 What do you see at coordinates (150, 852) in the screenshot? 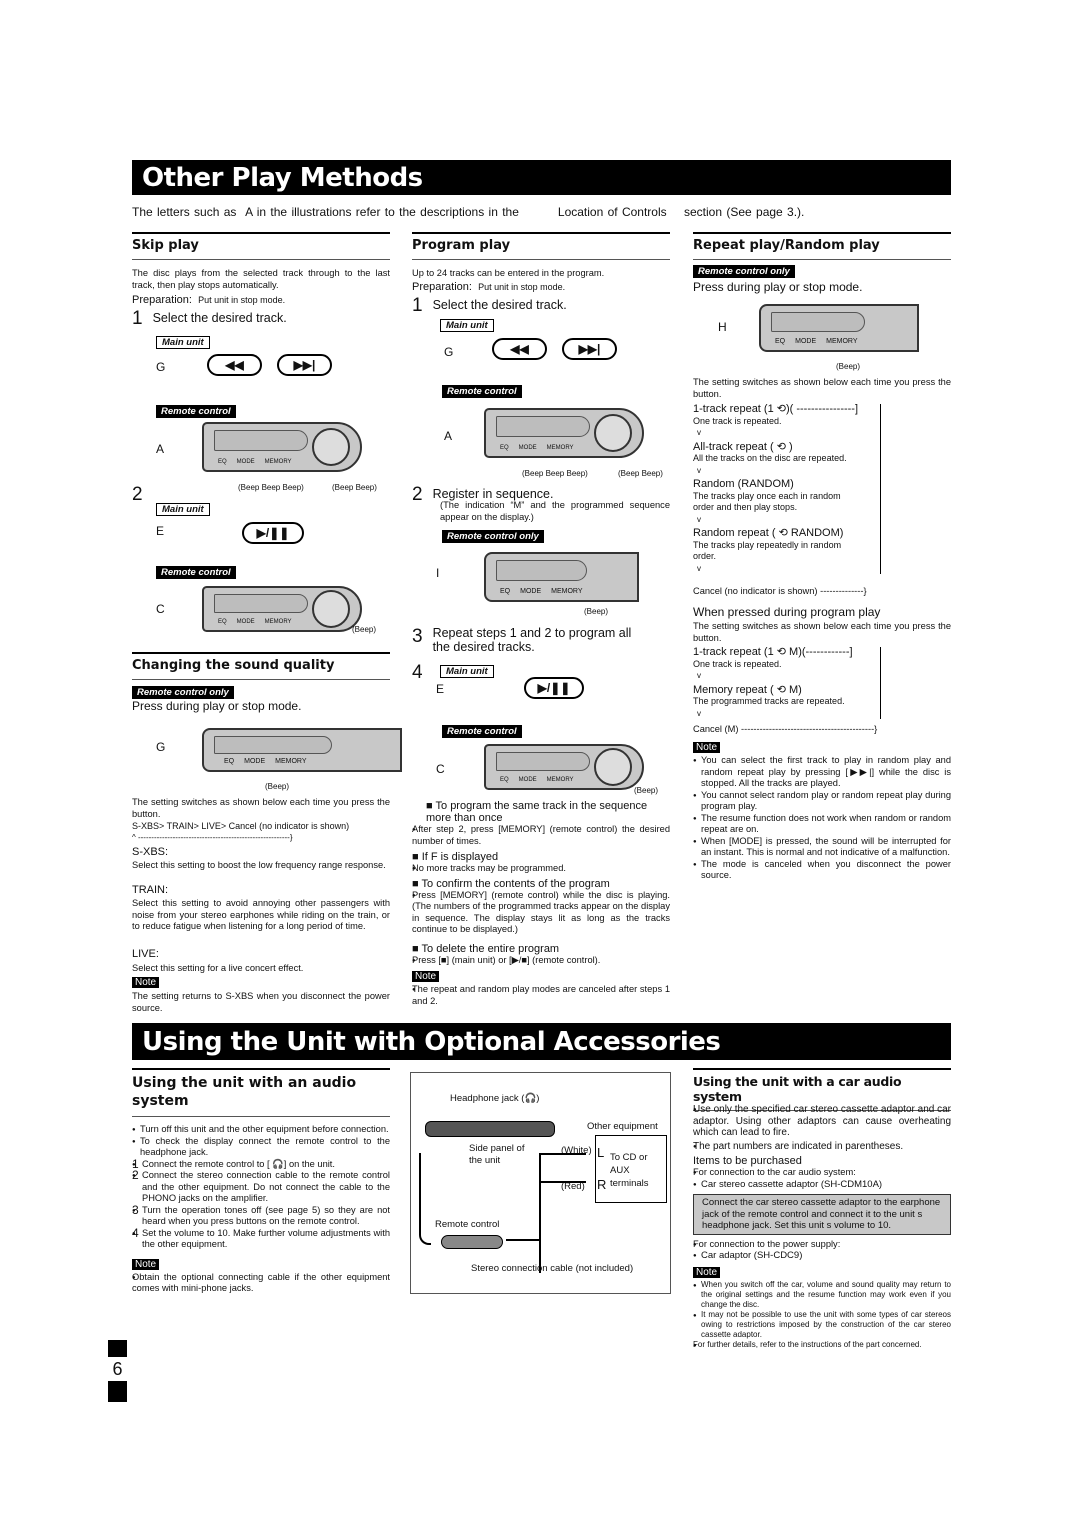
I see `sxbs-label: S-XBS:` at bounding box center [150, 852].